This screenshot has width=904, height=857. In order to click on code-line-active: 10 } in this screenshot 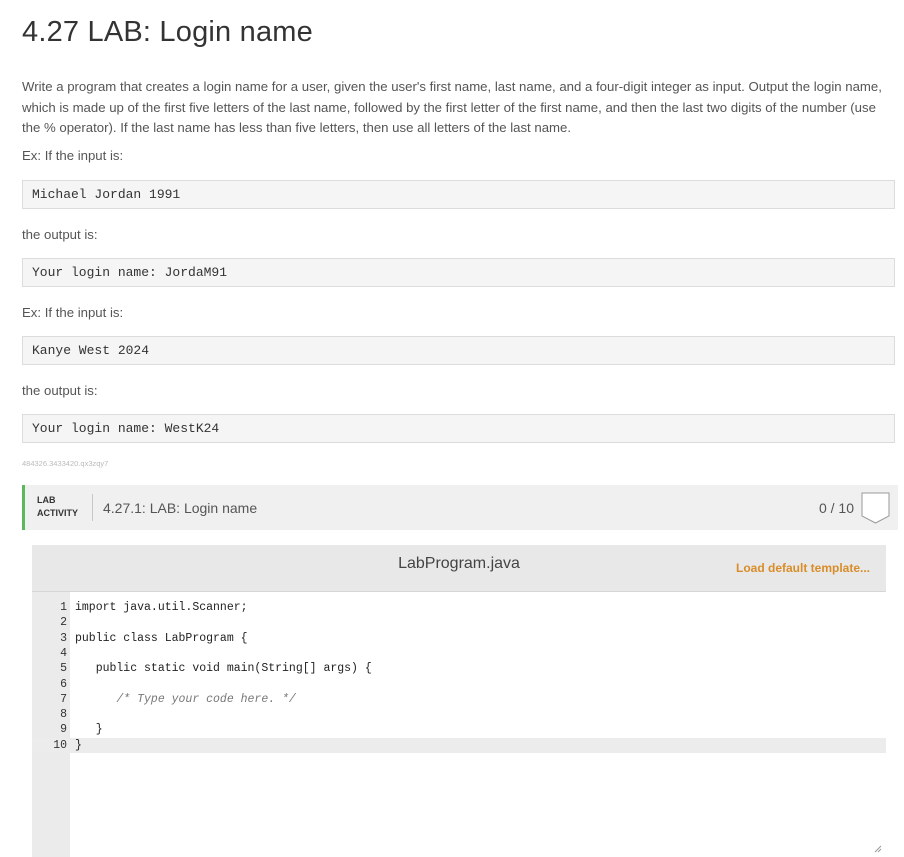, I will do `click(459, 745)`.